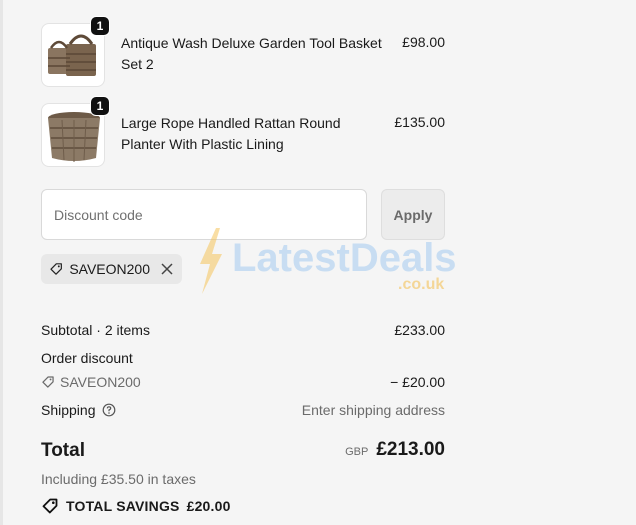 This screenshot has width=636, height=525. Describe the element at coordinates (109, 410) in the screenshot. I see `help-circle-icon` at that location.